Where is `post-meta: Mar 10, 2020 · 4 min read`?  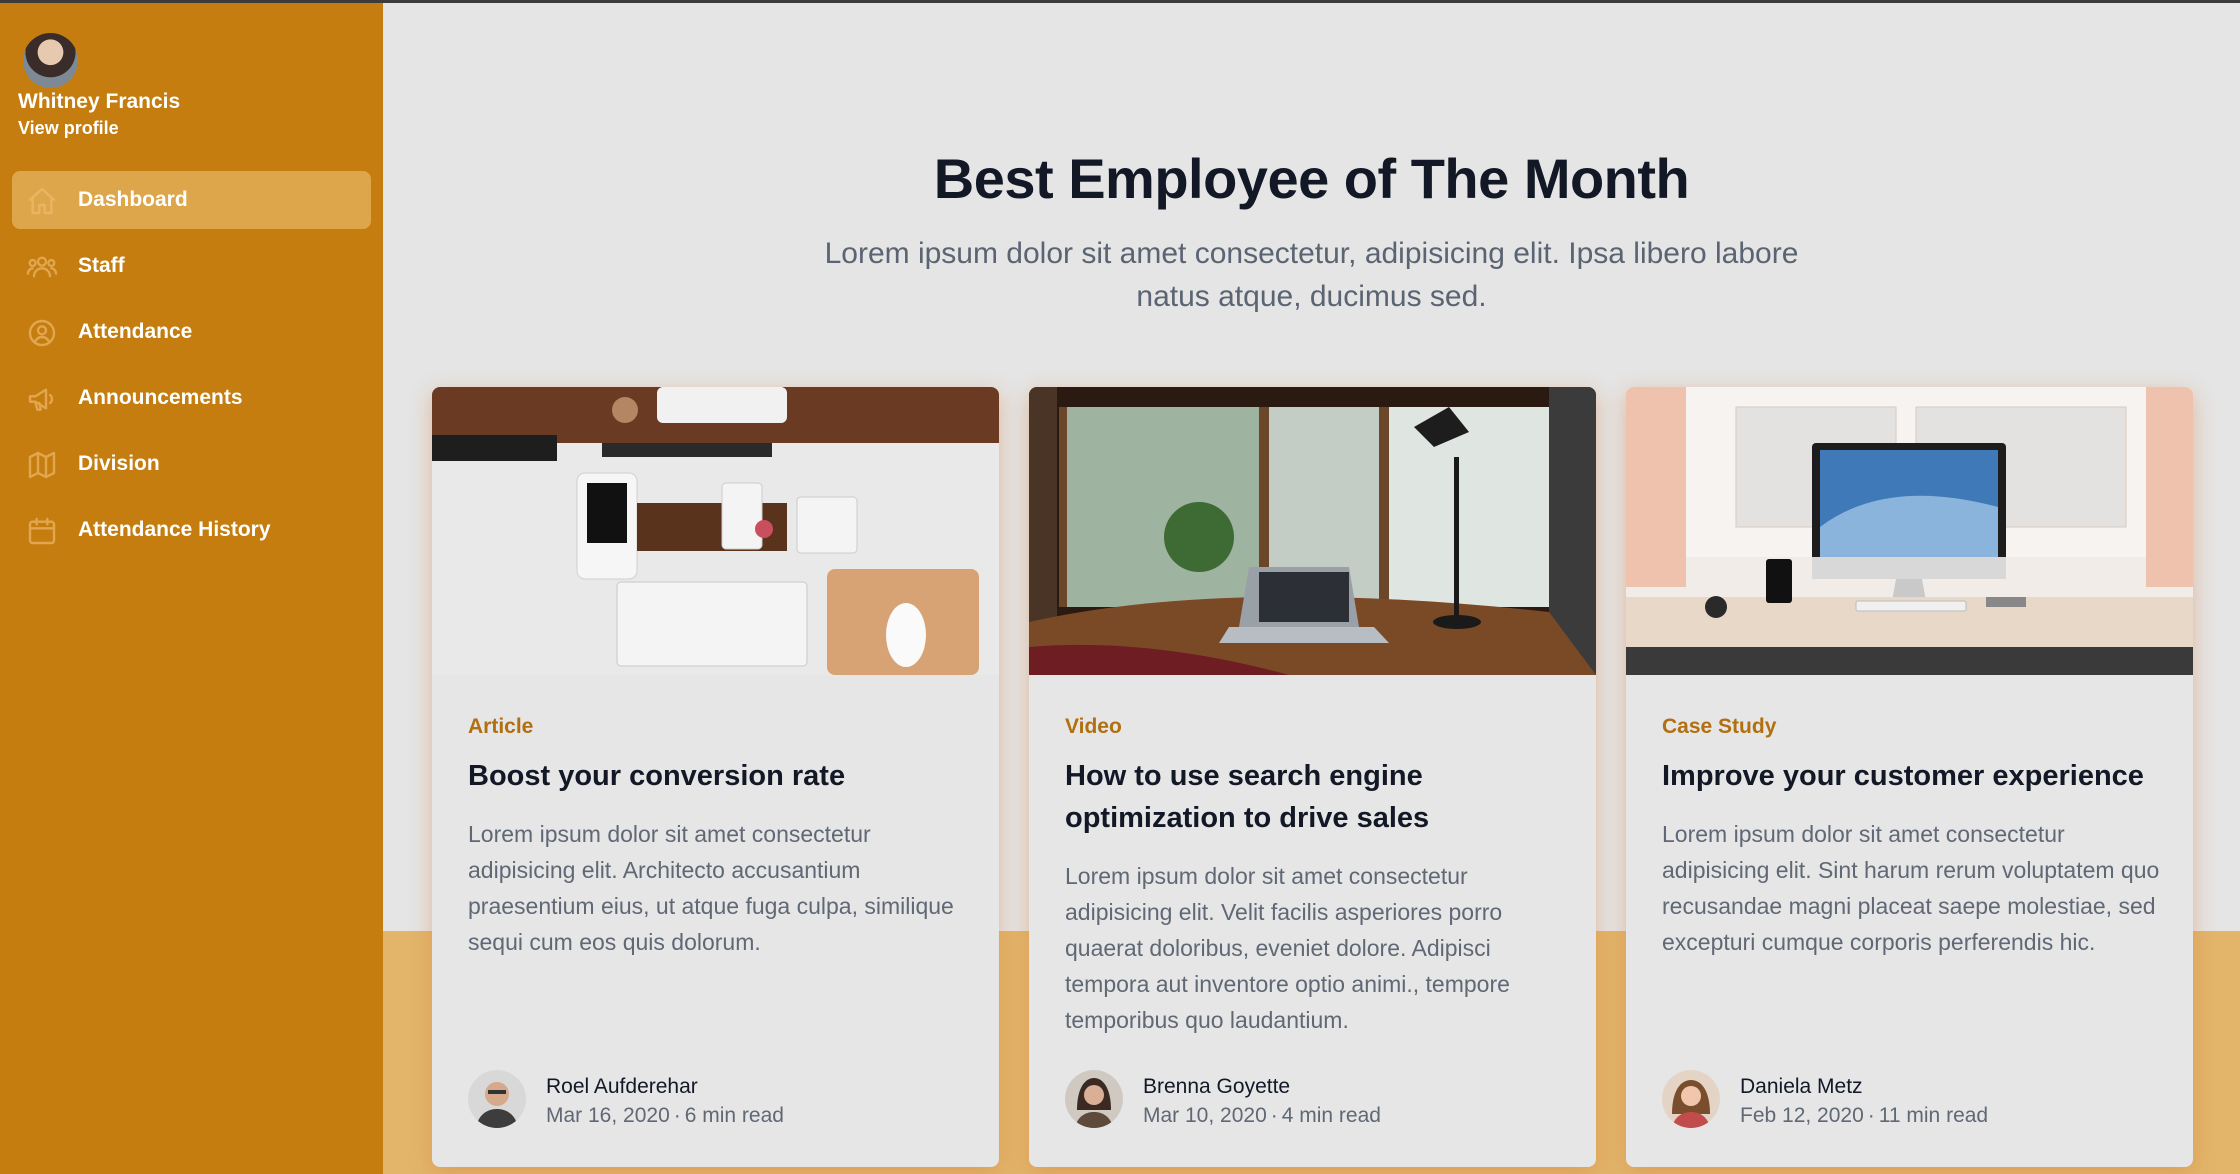
post-meta: Mar 10, 2020 · 4 min read is located at coordinates (1262, 1115).